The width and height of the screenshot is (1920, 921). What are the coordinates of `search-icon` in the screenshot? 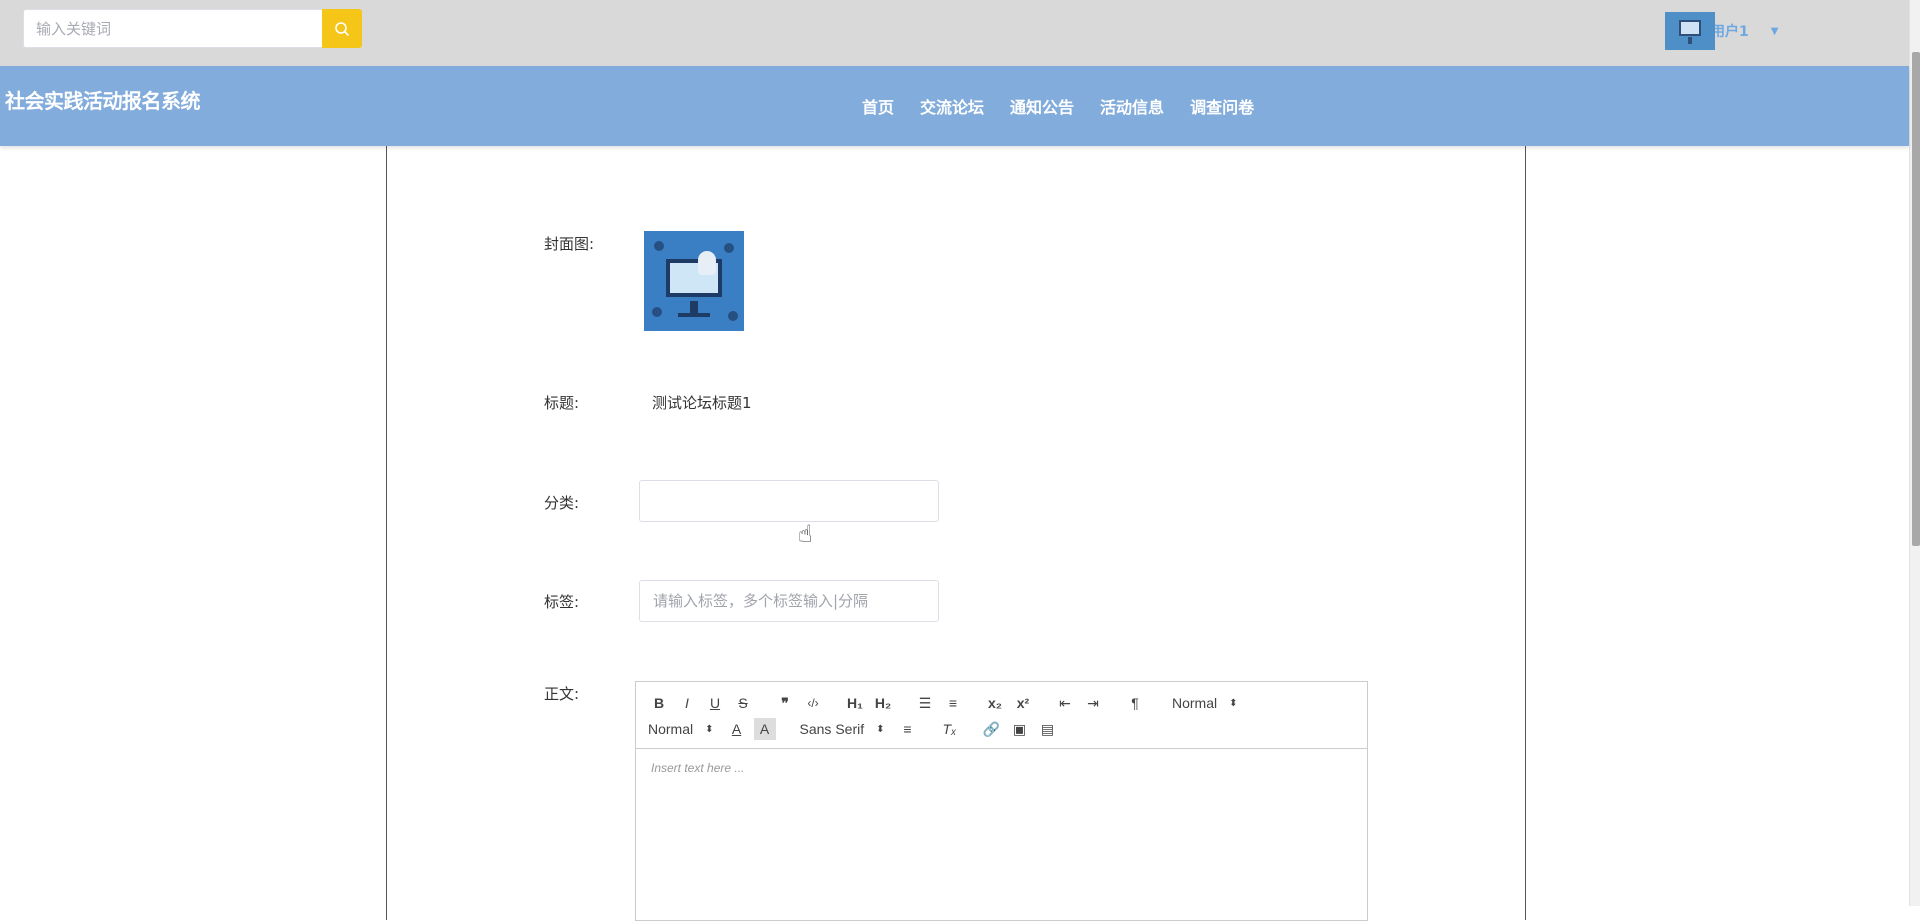 It's located at (342, 28).